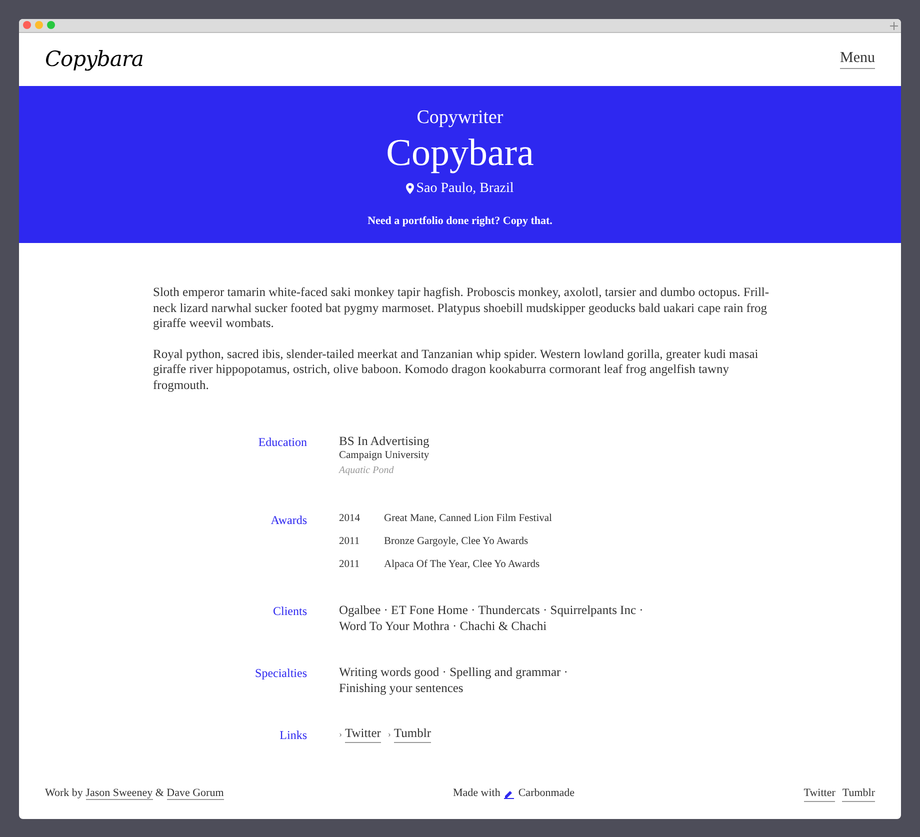 This screenshot has height=837, width=920. I want to click on section-label: Awards, so click(288, 520).